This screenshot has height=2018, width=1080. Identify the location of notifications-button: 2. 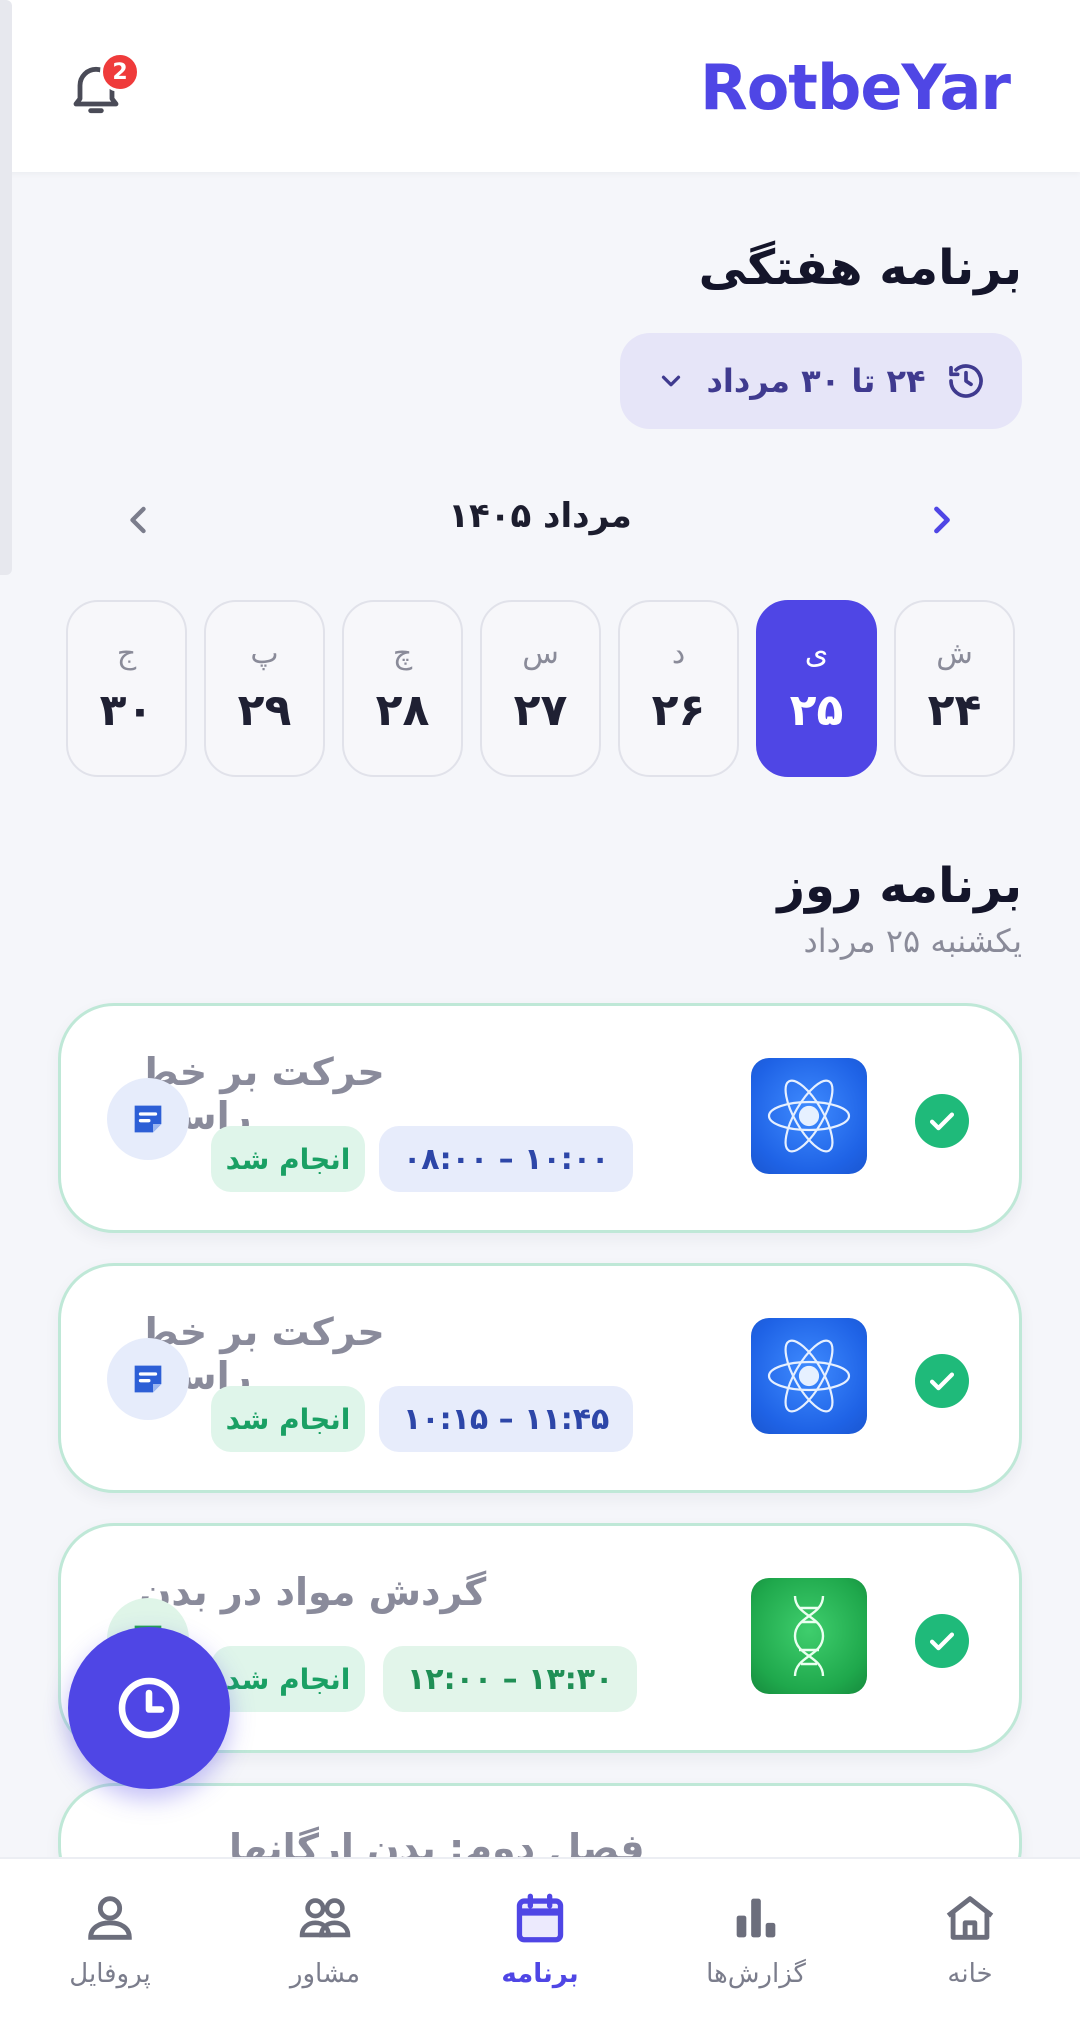
(104, 89).